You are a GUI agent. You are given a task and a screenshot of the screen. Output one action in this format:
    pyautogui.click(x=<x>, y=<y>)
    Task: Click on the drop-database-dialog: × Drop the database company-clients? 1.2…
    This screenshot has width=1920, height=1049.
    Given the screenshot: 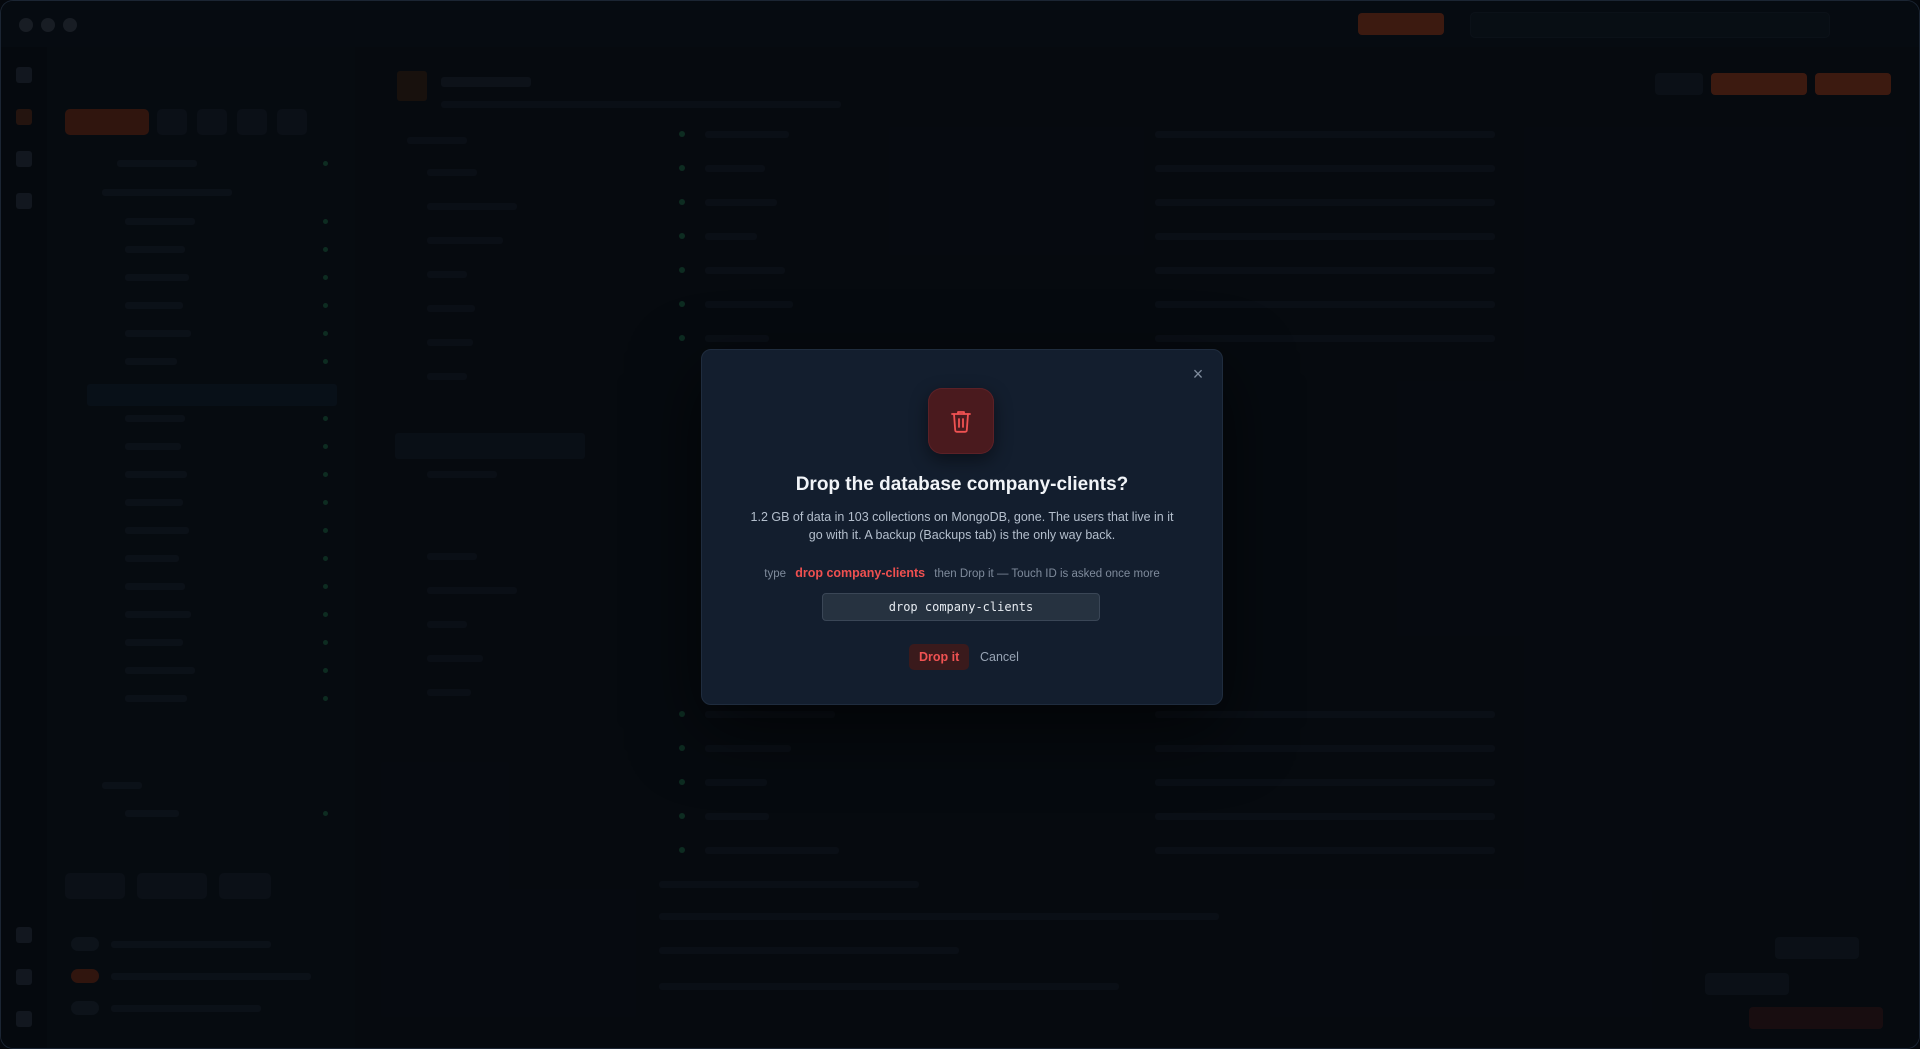 What is the action you would take?
    pyautogui.click(x=962, y=527)
    